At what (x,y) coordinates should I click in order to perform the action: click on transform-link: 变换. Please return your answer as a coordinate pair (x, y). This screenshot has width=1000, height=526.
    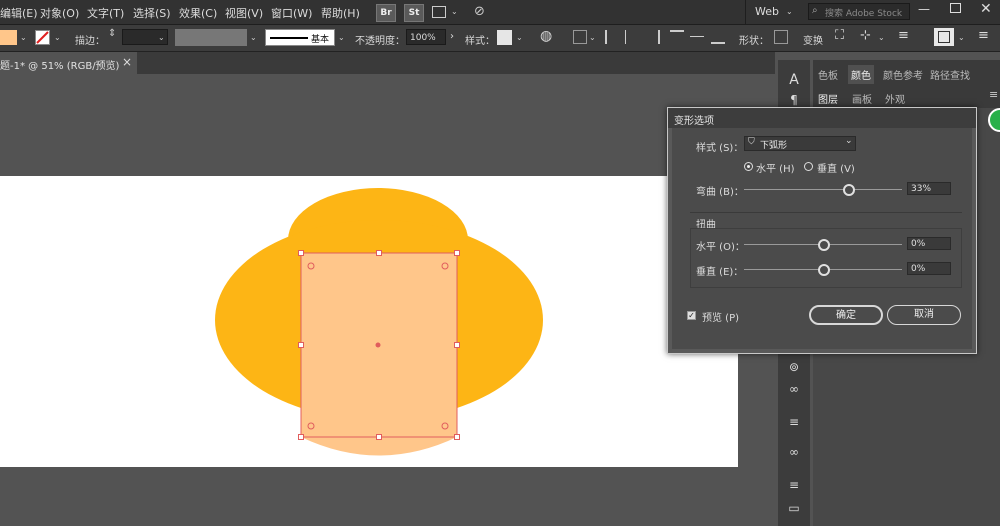
    Looking at the image, I should click on (813, 39).